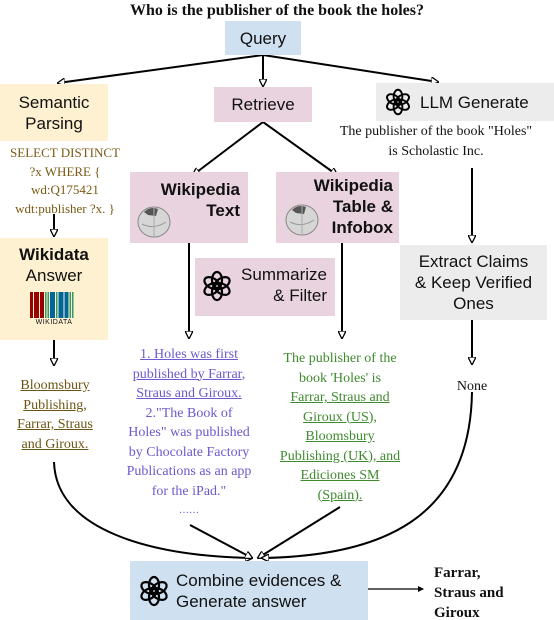  Describe the element at coordinates (353, 185) in the screenshot. I see `wikipedia-table-label-line1: Wikipedia` at that location.